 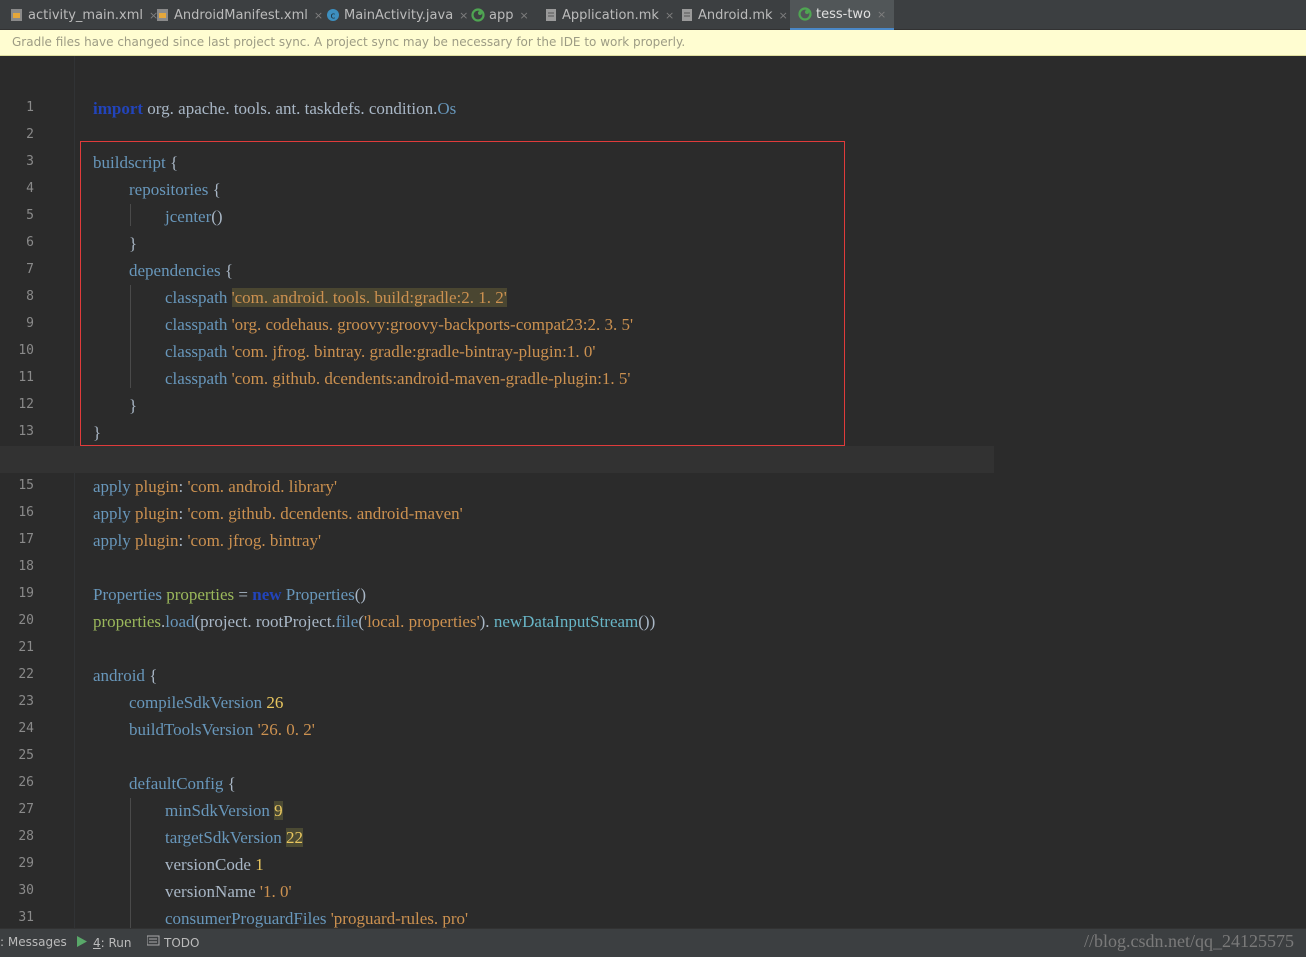 What do you see at coordinates (224, 810) in the screenshot?
I see `code-line-27: minSdkVersion 9` at bounding box center [224, 810].